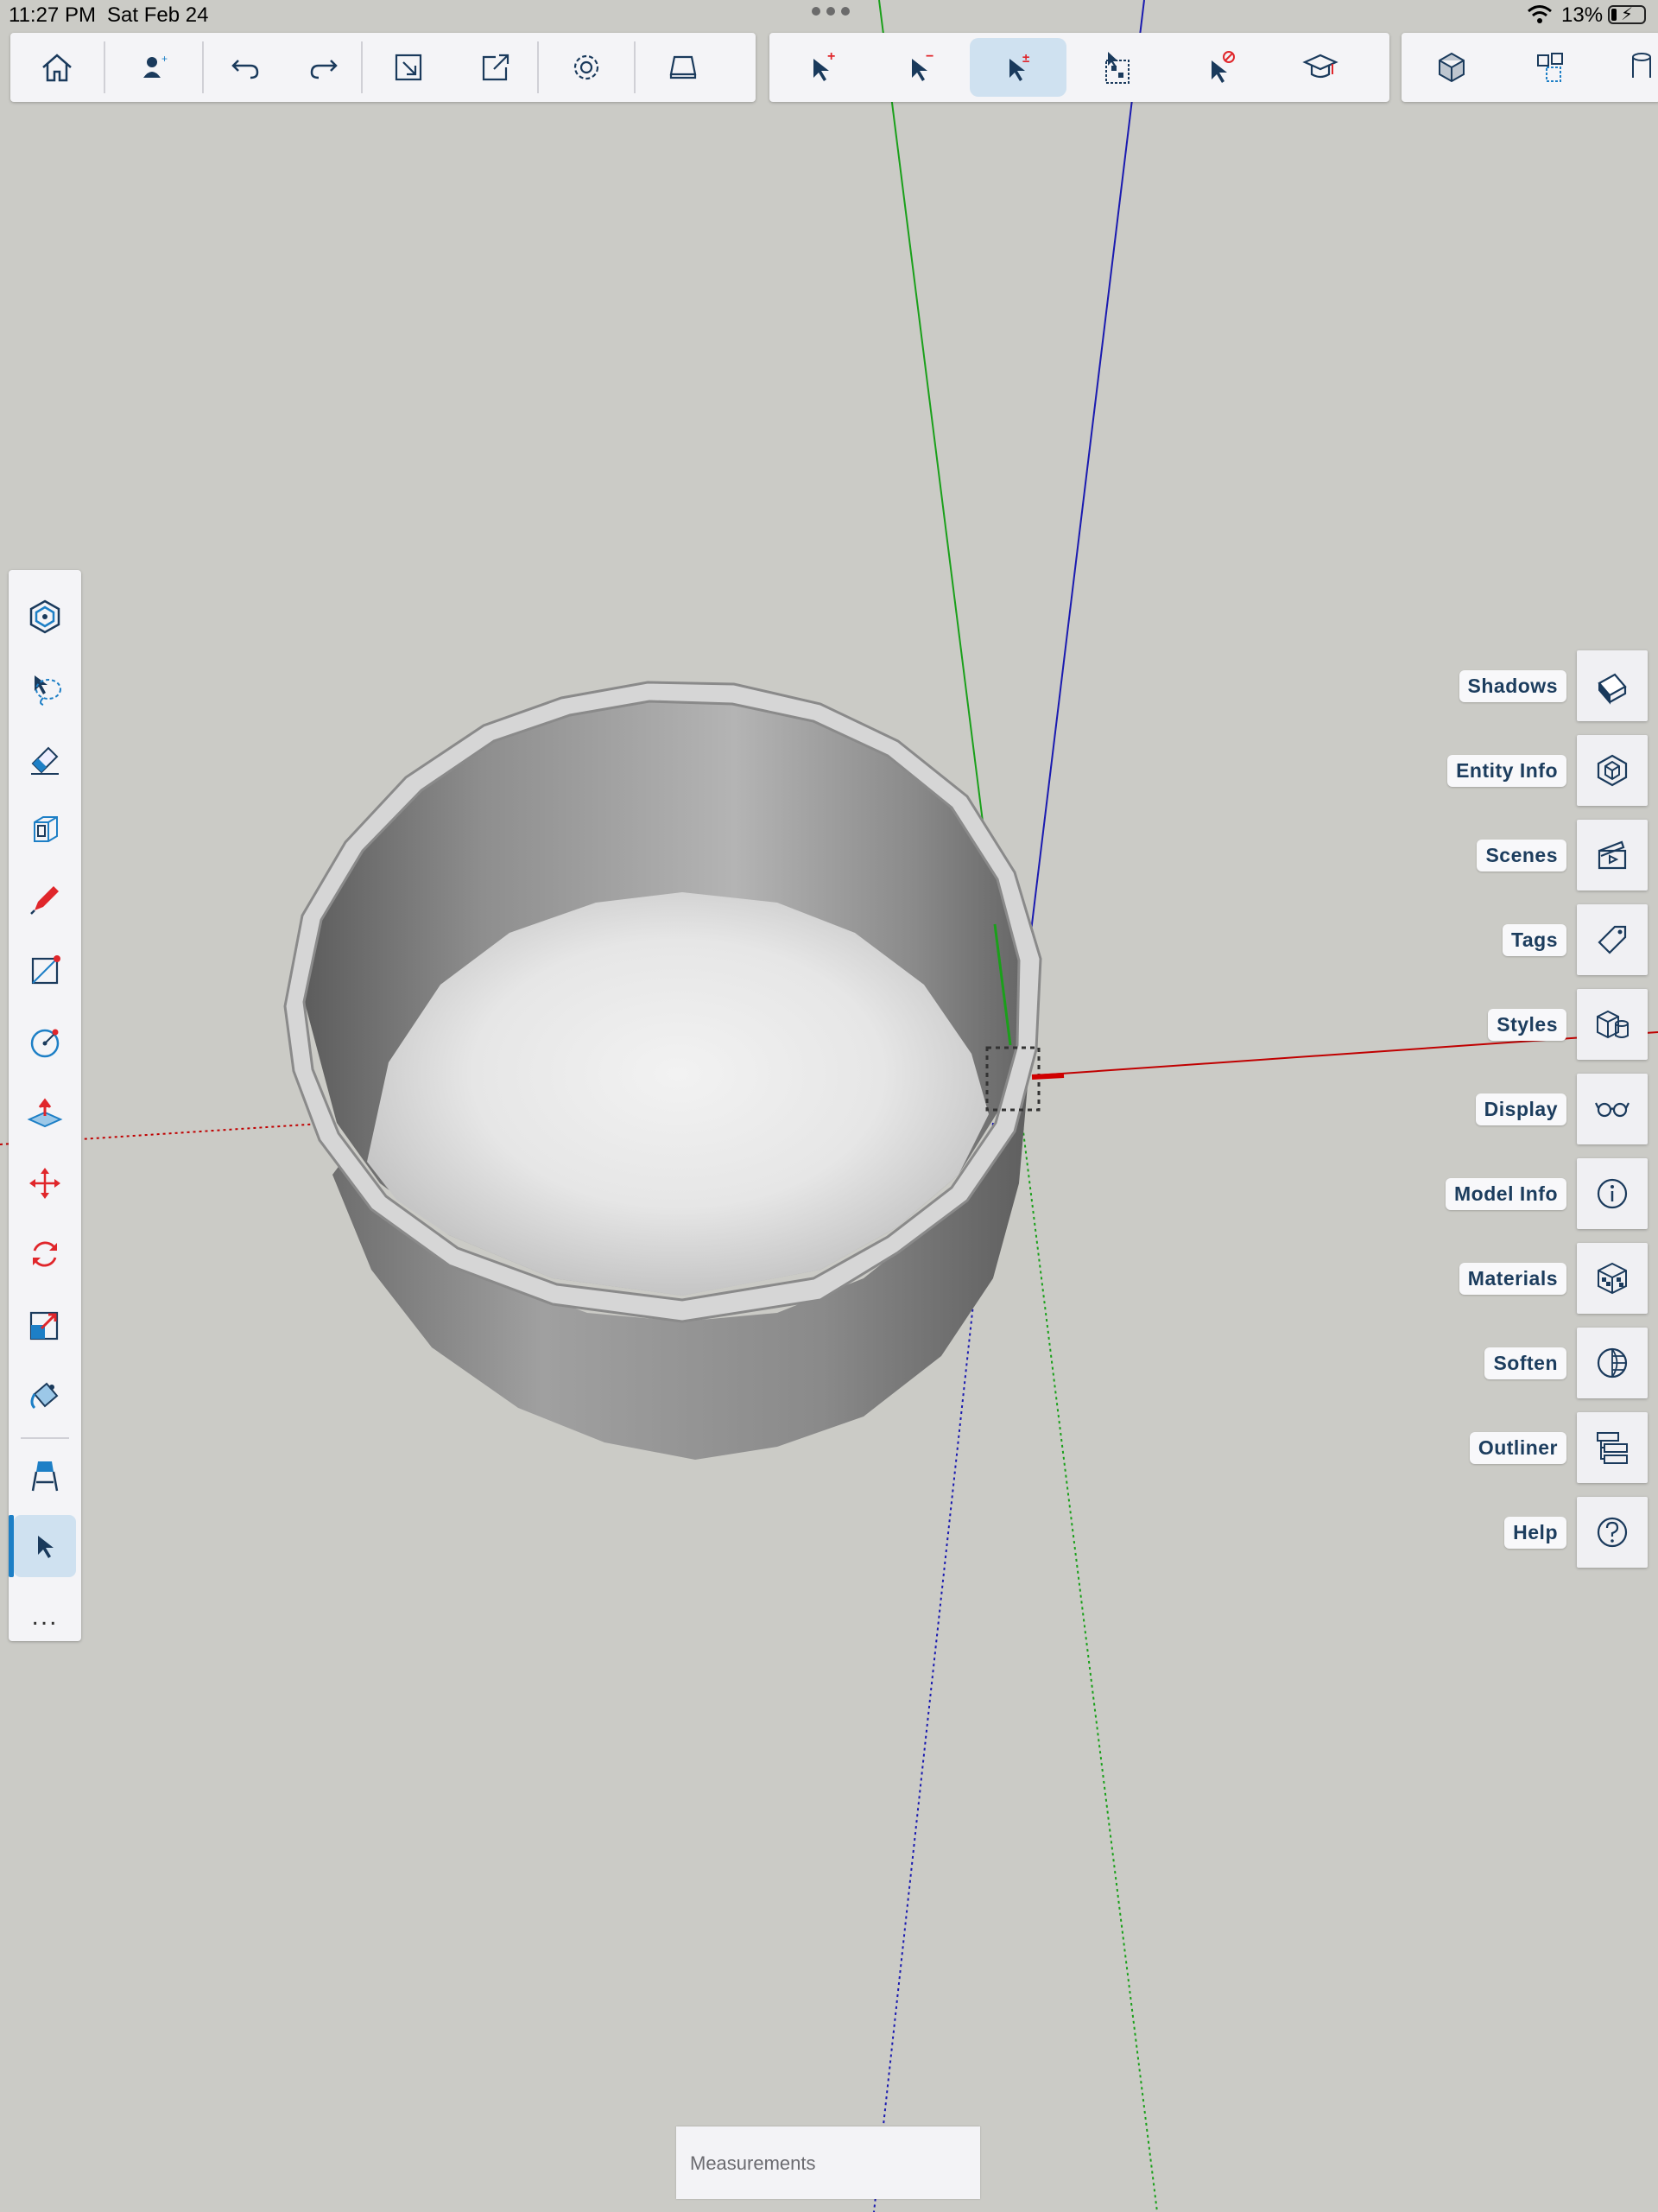 This screenshot has width=1658, height=2212. I want to click on panel-label: Entity Info, so click(1506, 770).